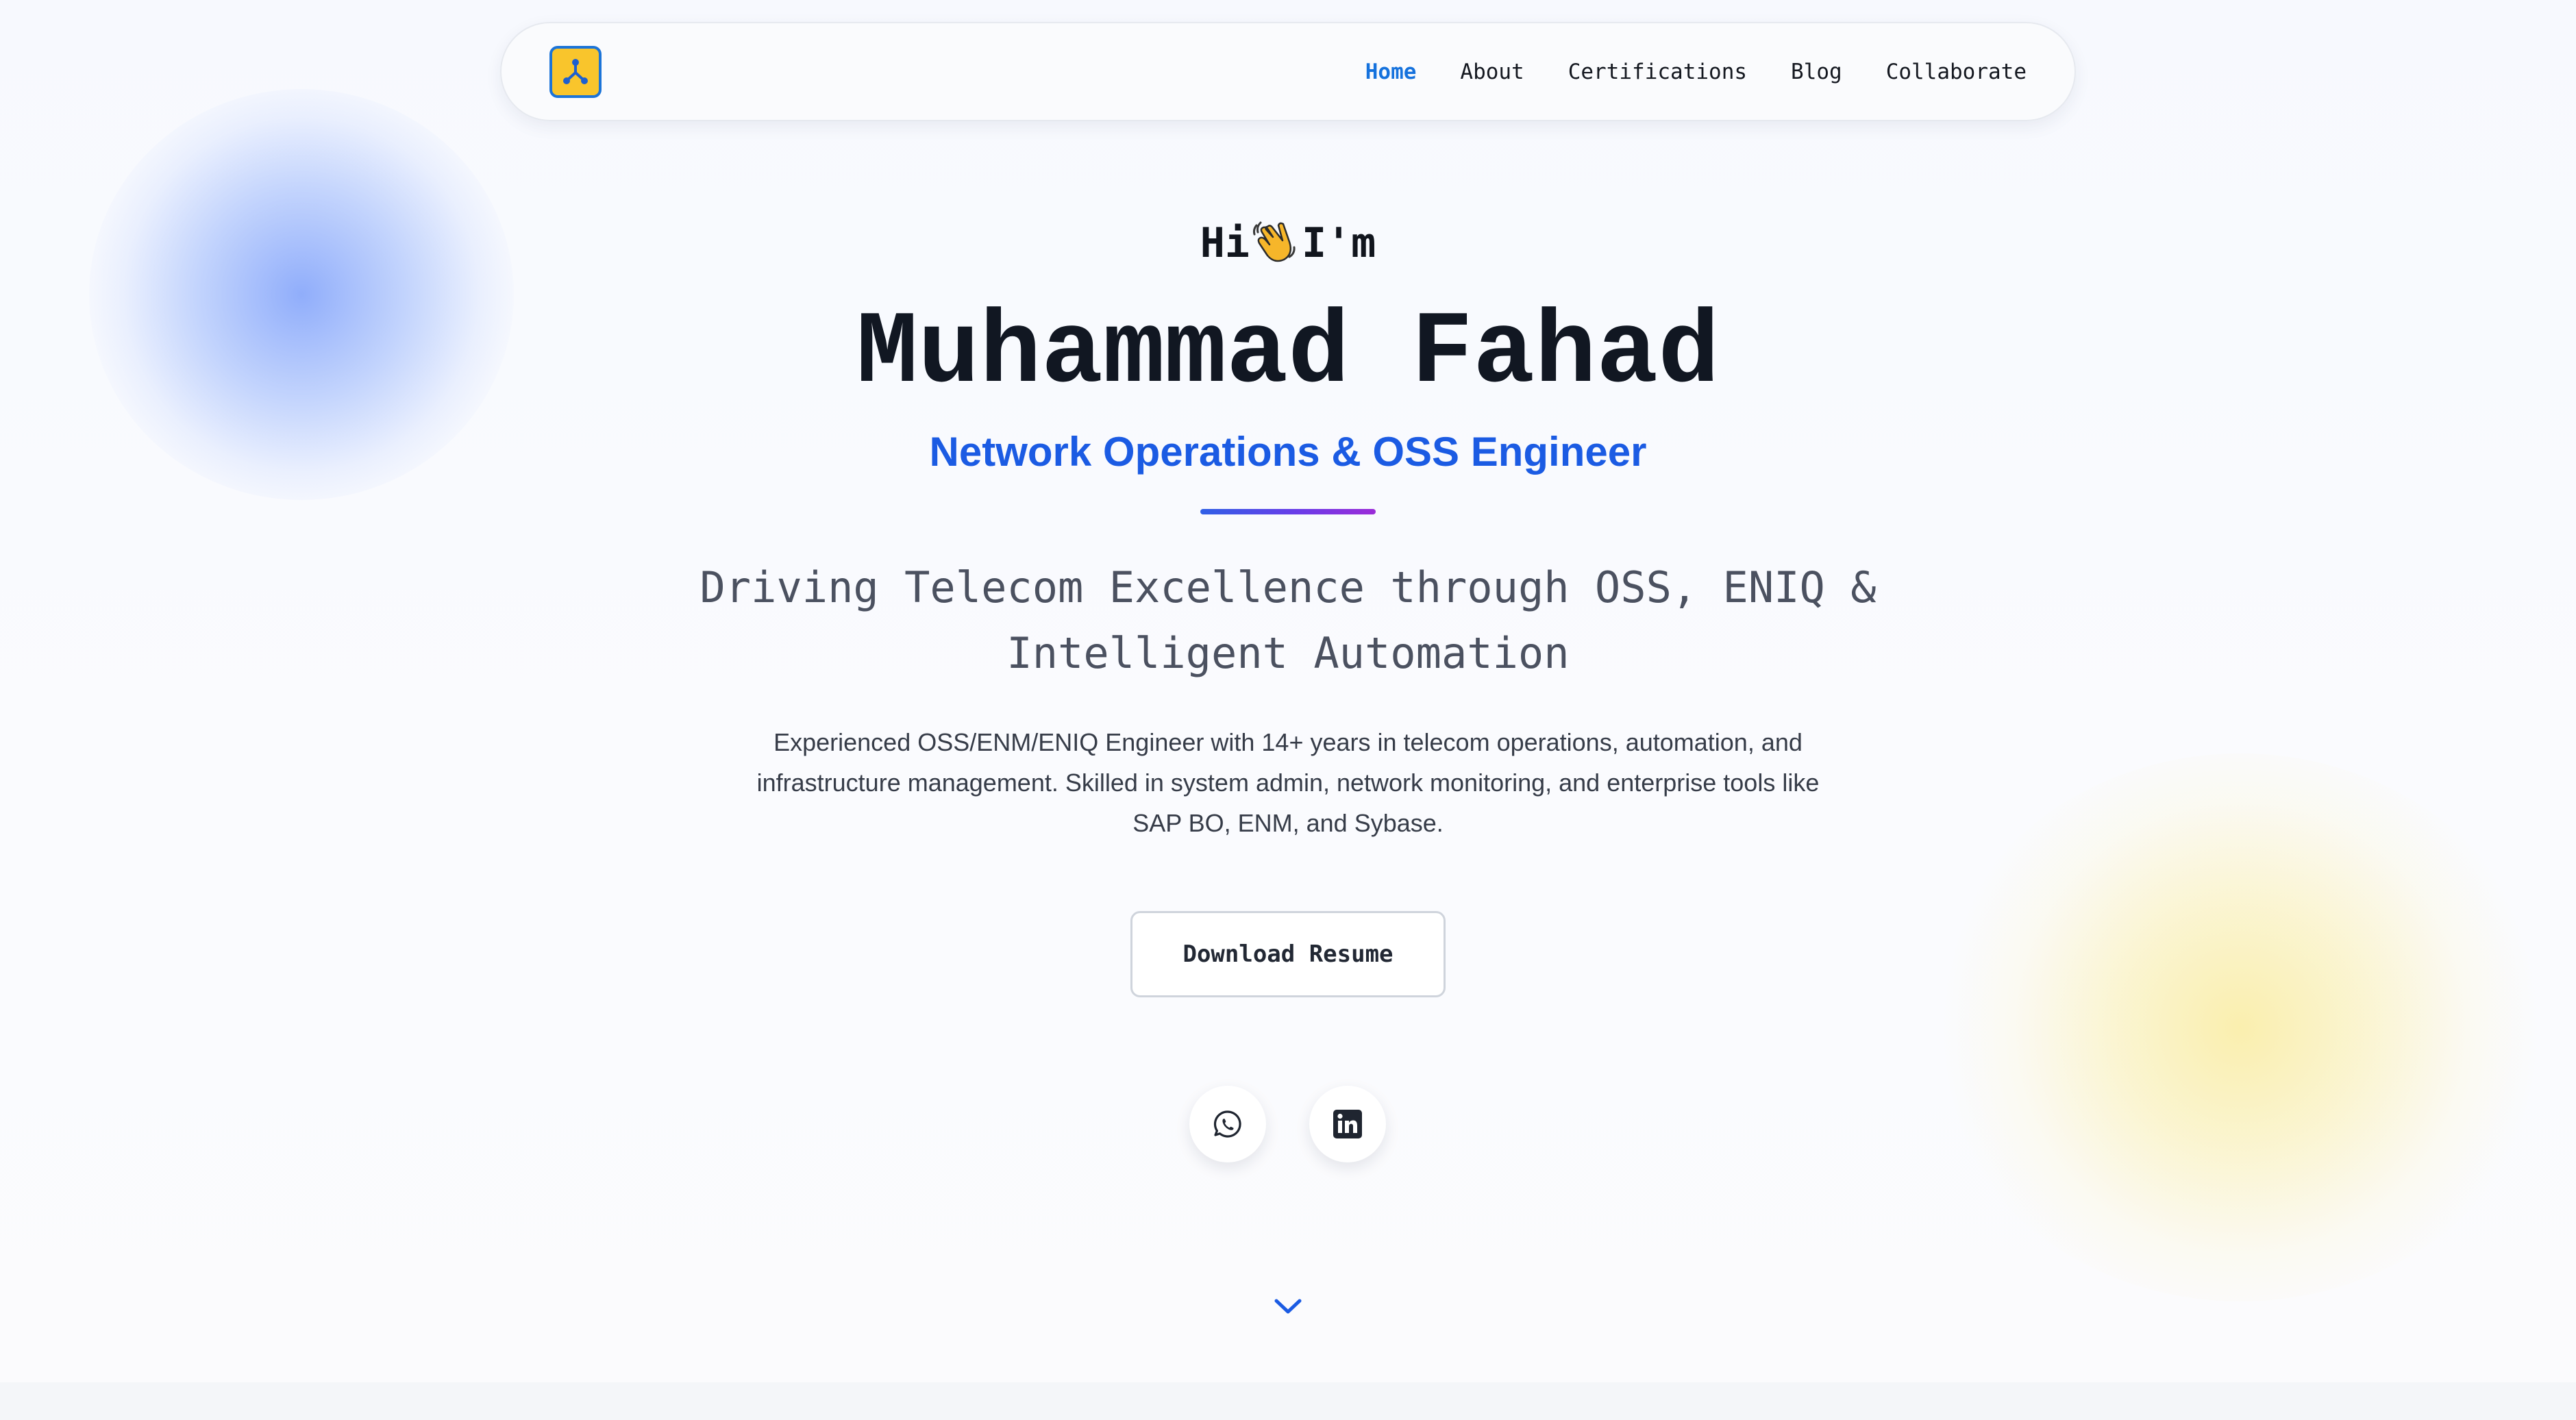 The height and width of the screenshot is (1420, 2576). I want to click on whatsapp-button, so click(1227, 1124).